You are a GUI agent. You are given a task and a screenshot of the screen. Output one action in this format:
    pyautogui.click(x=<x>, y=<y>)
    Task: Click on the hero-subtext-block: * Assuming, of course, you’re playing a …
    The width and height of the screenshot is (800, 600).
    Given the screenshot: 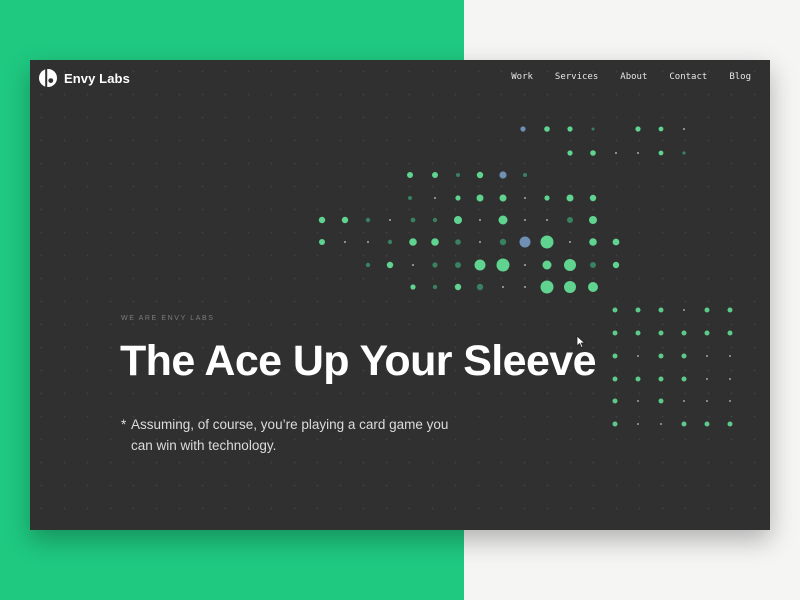 What is the action you would take?
    pyautogui.click(x=296, y=435)
    